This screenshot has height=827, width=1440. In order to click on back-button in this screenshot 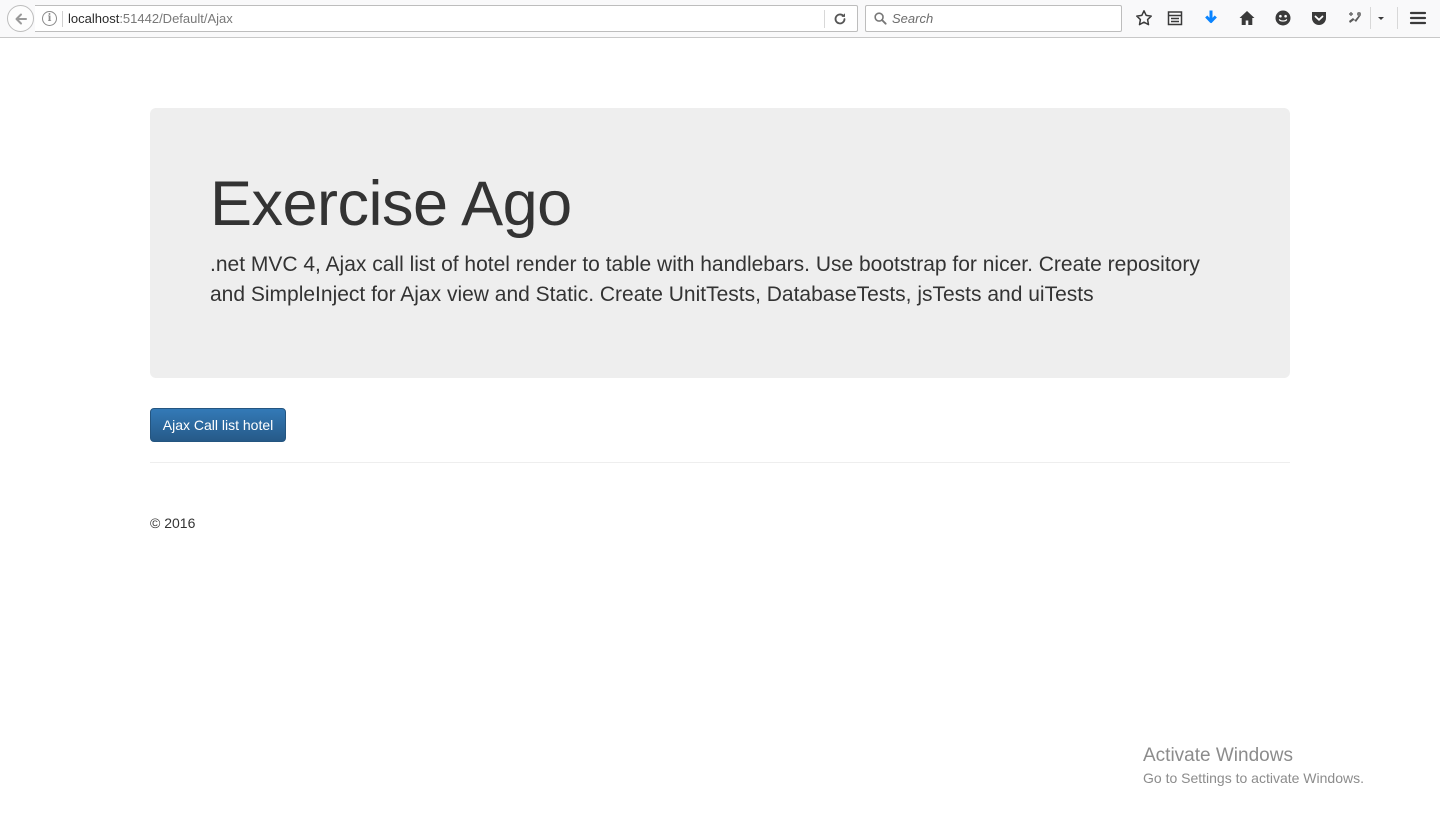, I will do `click(20, 18)`.